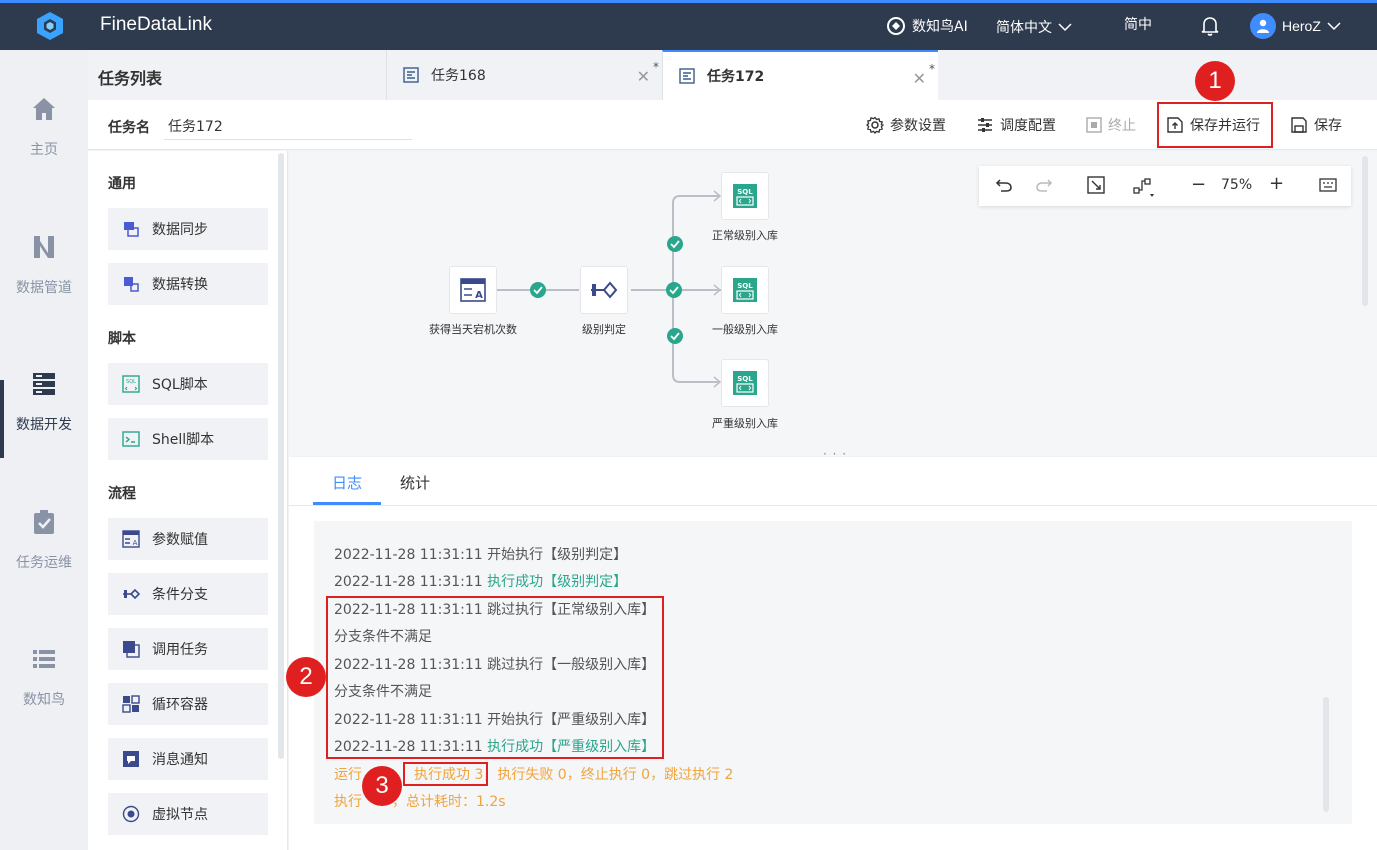 The width and height of the screenshot is (1377, 850). What do you see at coordinates (415, 482) in the screenshot?
I see `tab-statistics: 统计` at bounding box center [415, 482].